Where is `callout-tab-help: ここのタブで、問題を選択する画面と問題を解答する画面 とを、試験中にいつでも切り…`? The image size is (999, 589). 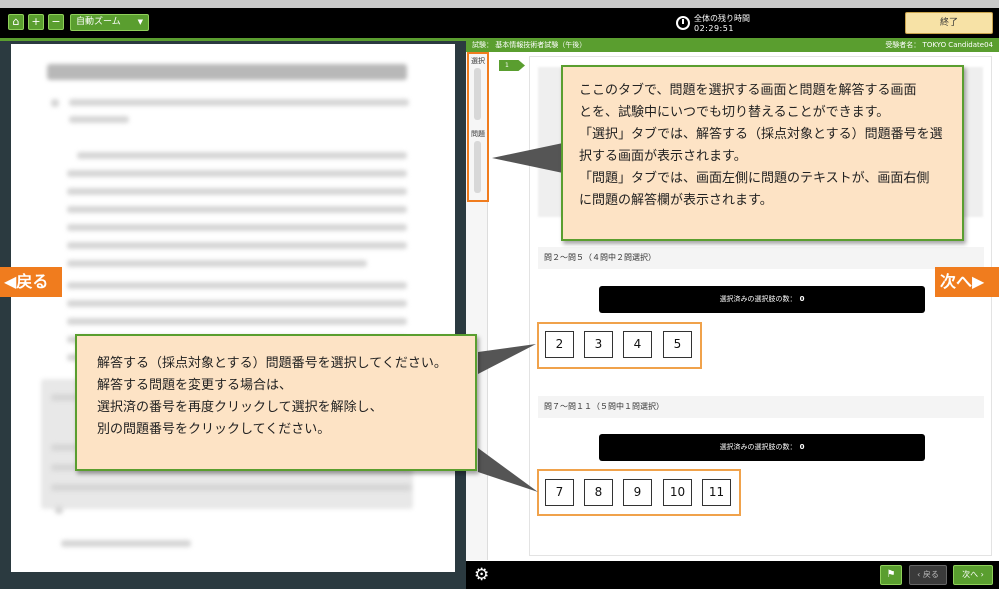
callout-tab-help: ここのタブで、問題を選択する画面と問題を解答する画面 とを、試験中にいつでも切り… is located at coordinates (762, 153).